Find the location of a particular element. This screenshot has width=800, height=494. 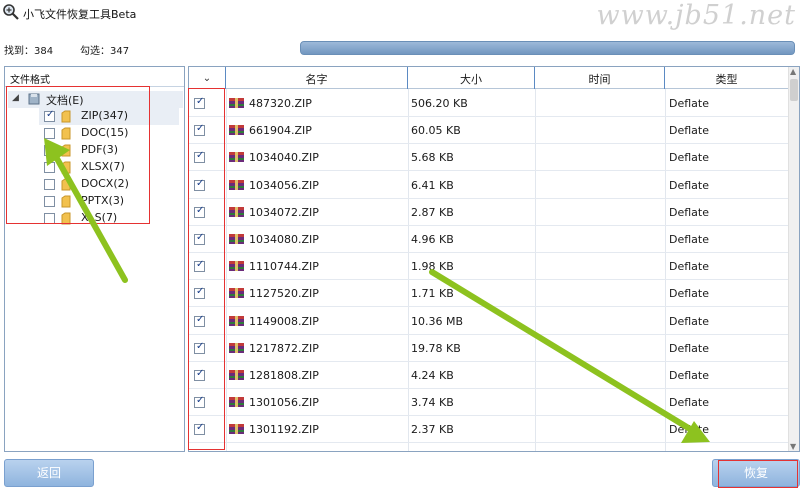

file-name-cell: 1217872.ZIP is located at coordinates (284, 348).